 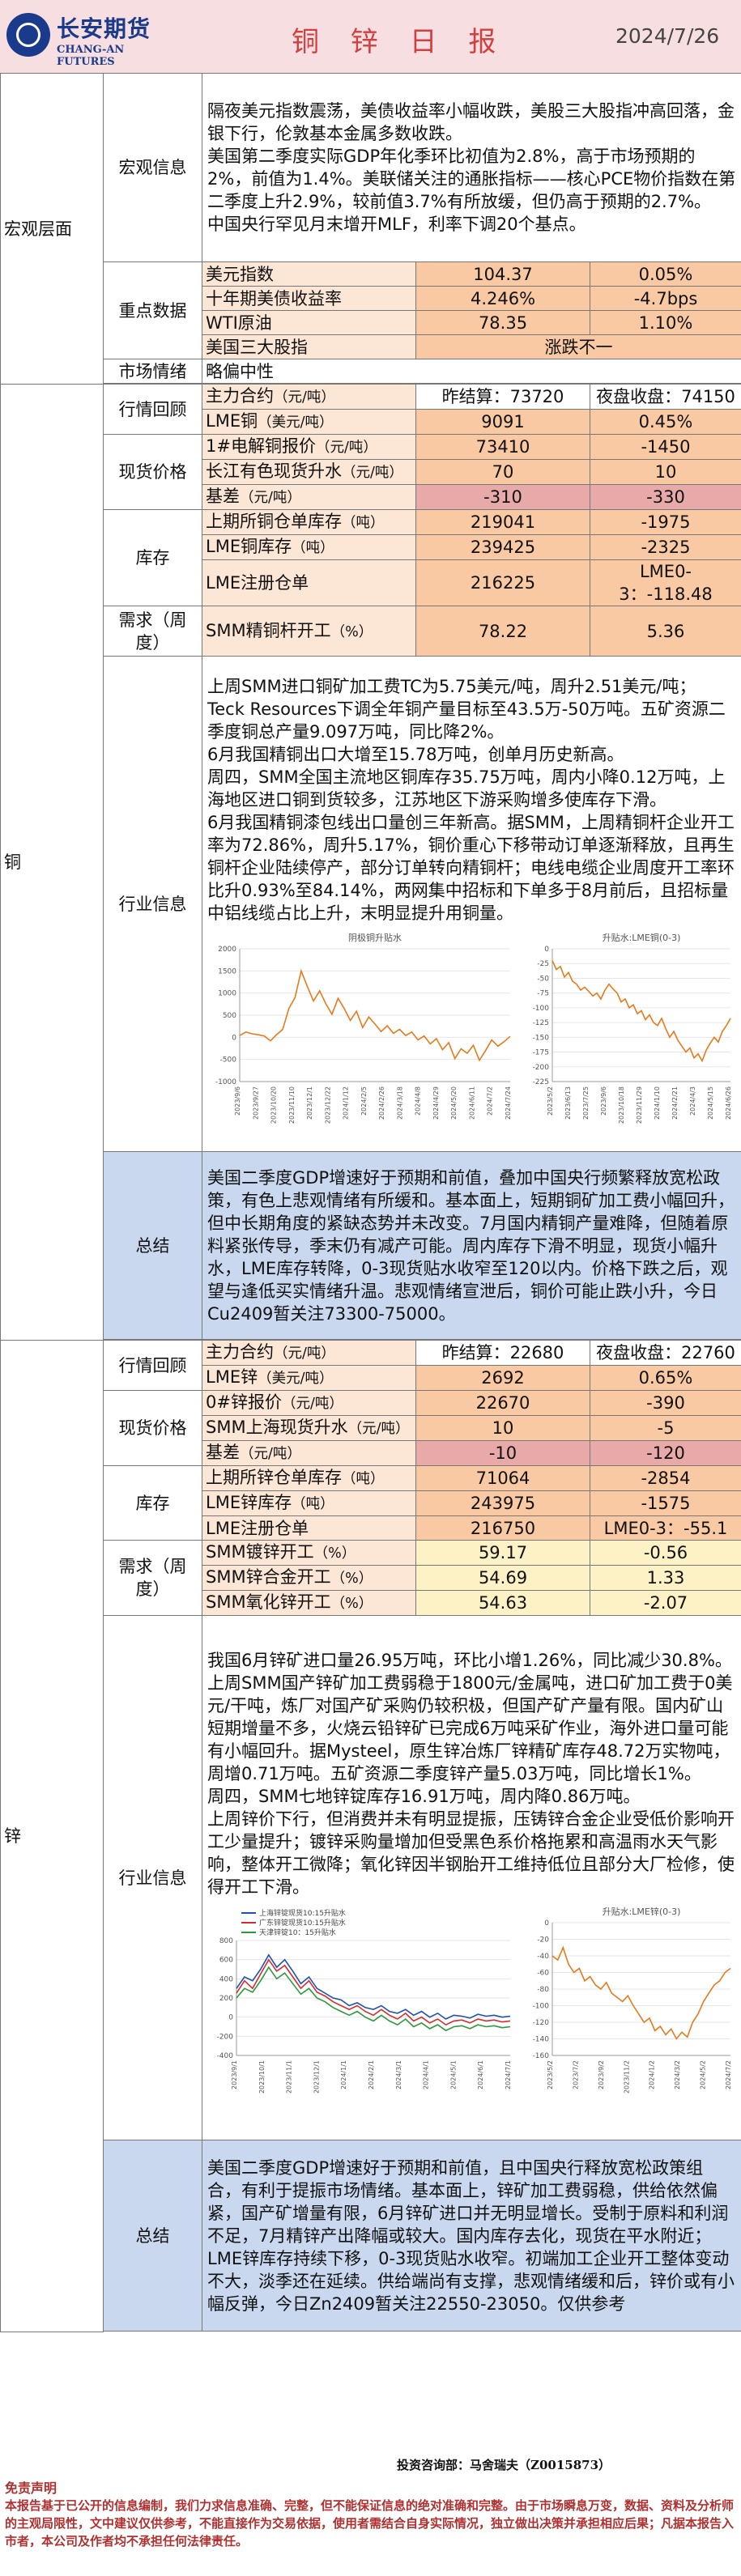 What do you see at coordinates (309, 298) in the screenshot?
I see `key-data-name: 十年期美债收益率` at bounding box center [309, 298].